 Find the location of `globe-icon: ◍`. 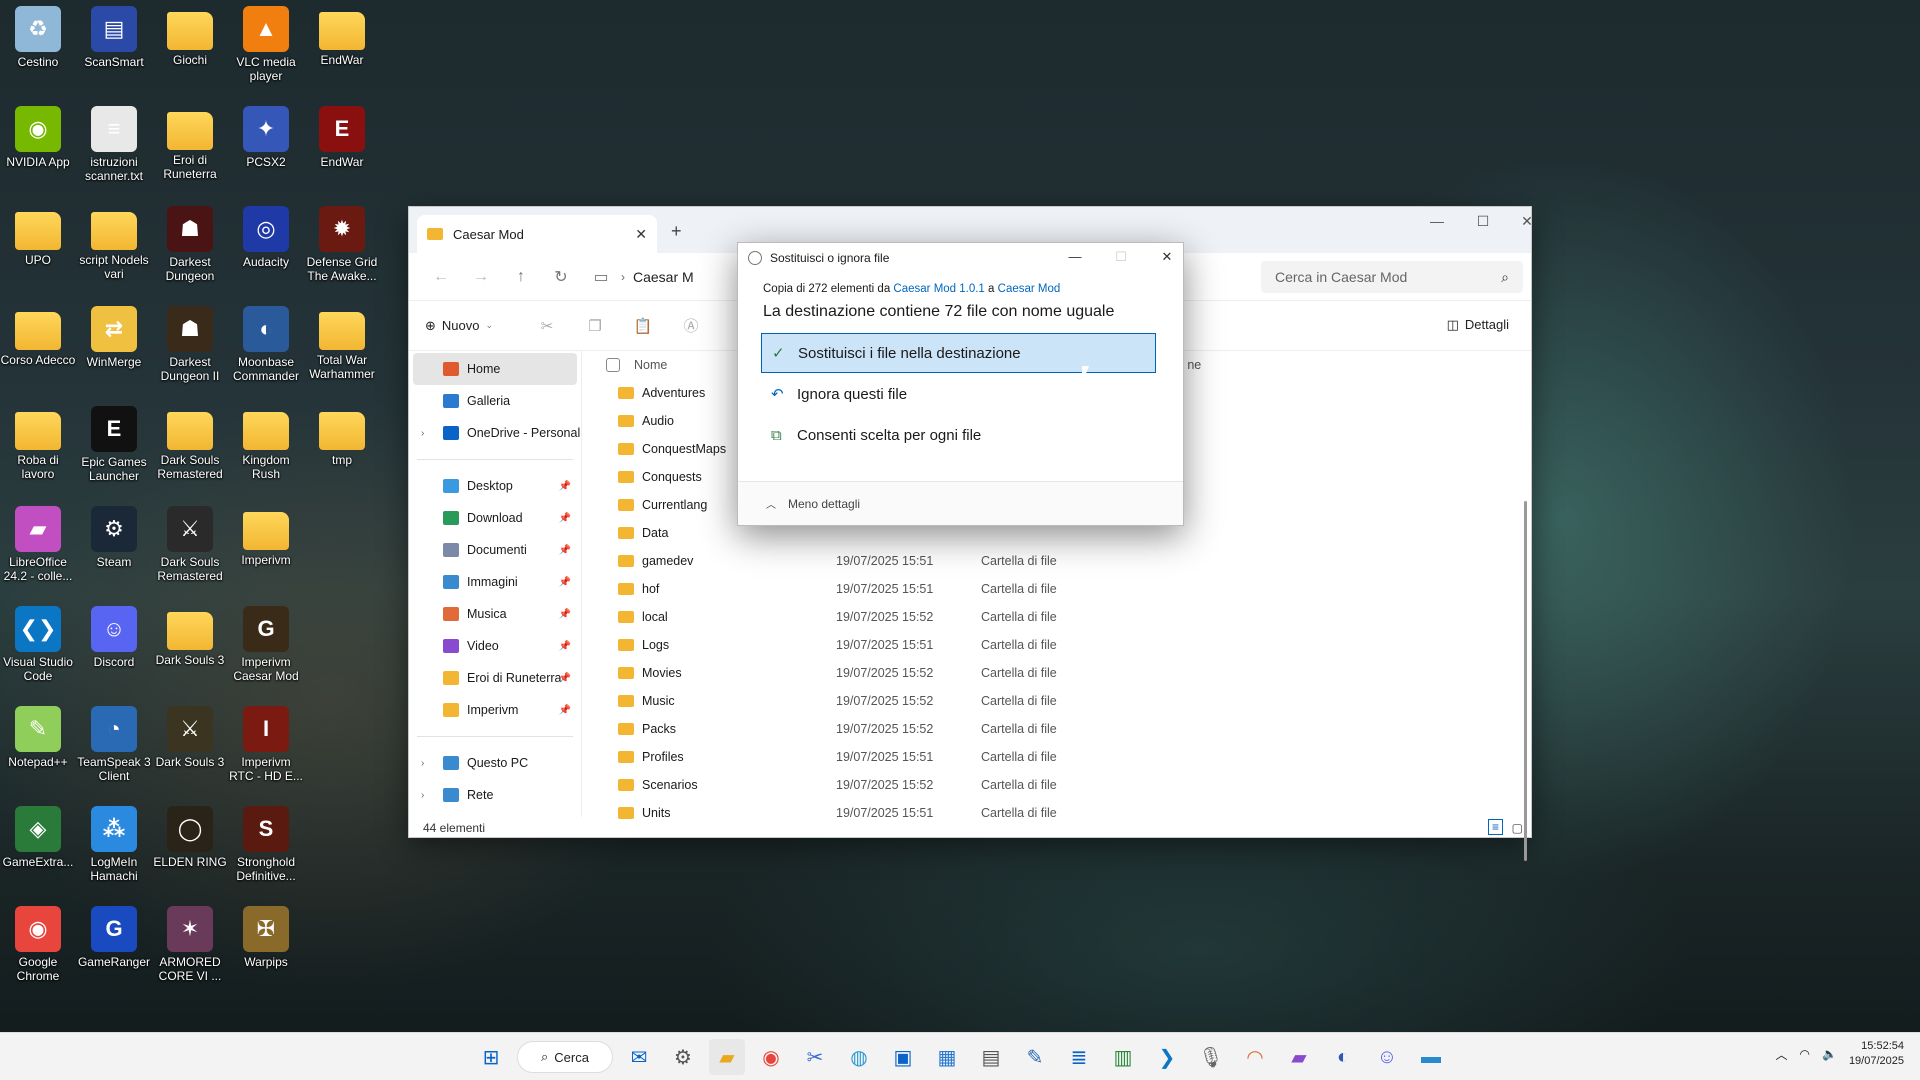

globe-icon: ◍ is located at coordinates (859, 1057).